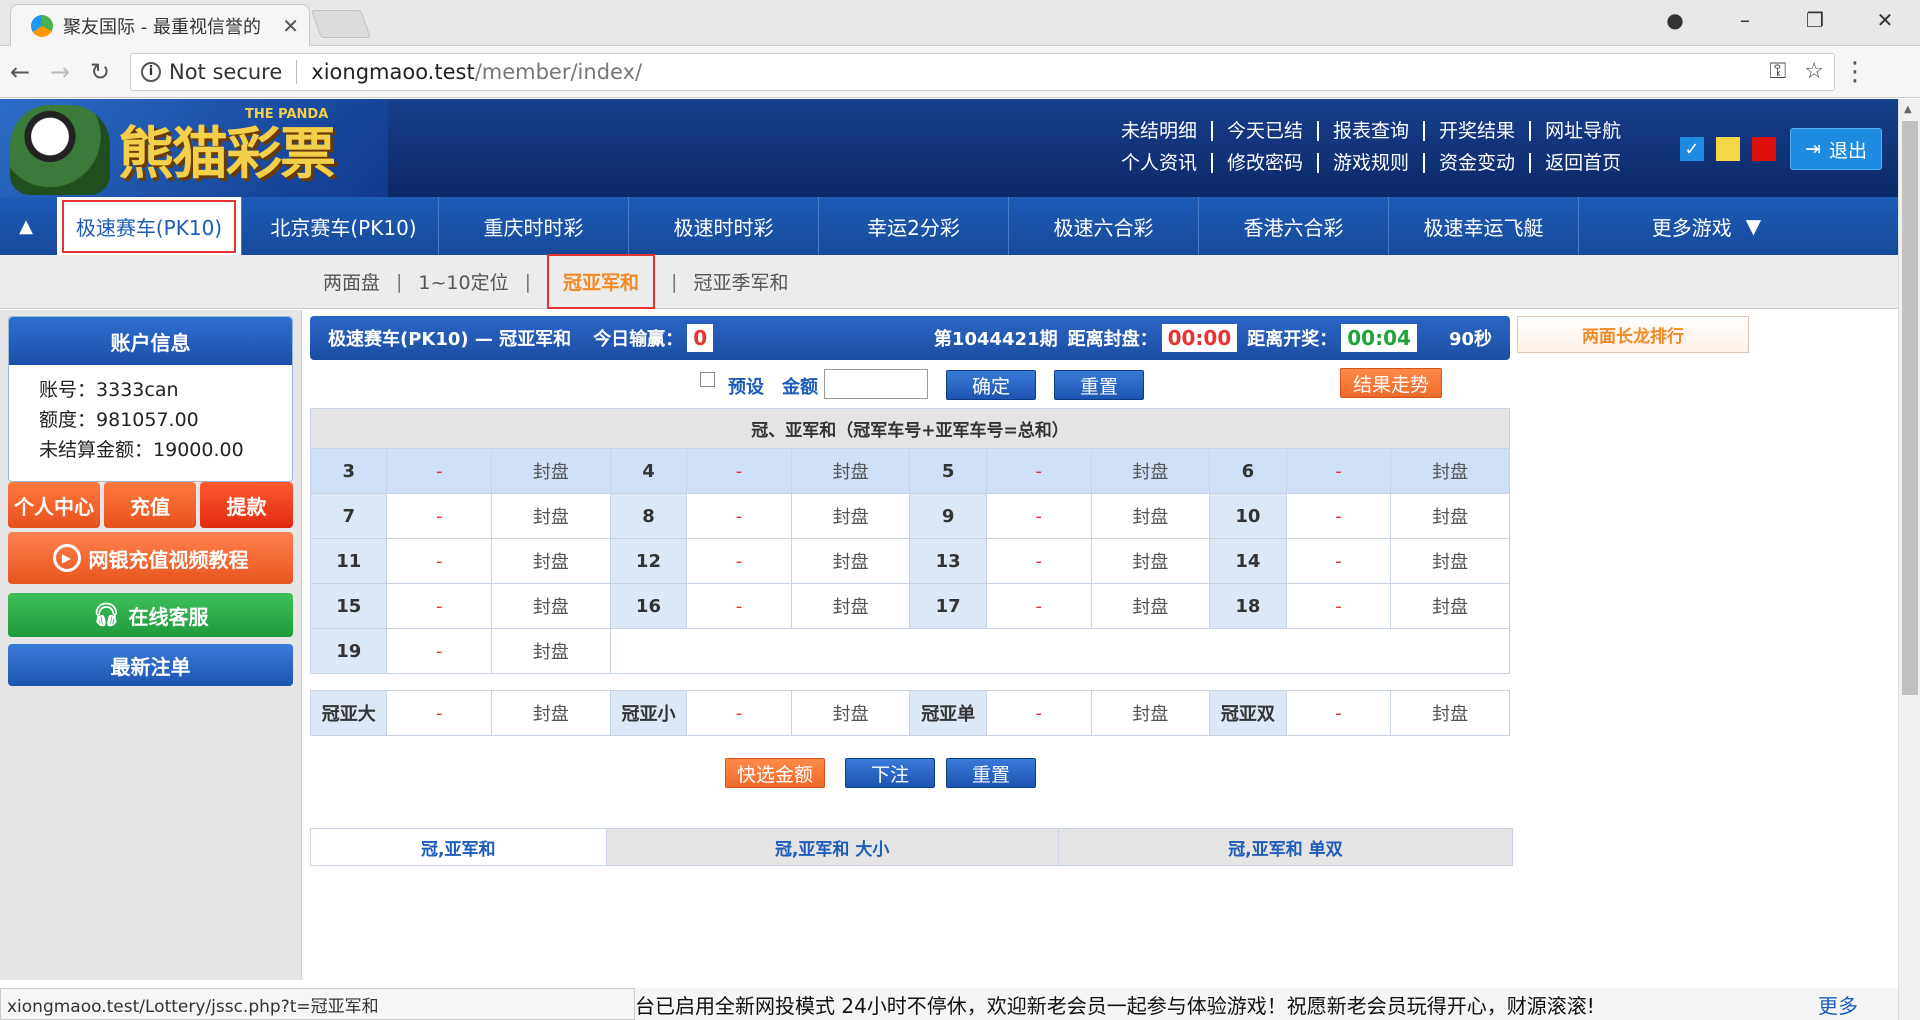 This screenshot has width=1920, height=1020. I want to click on tab-guanya-size: 冠,亚军和 大小, so click(832, 847).